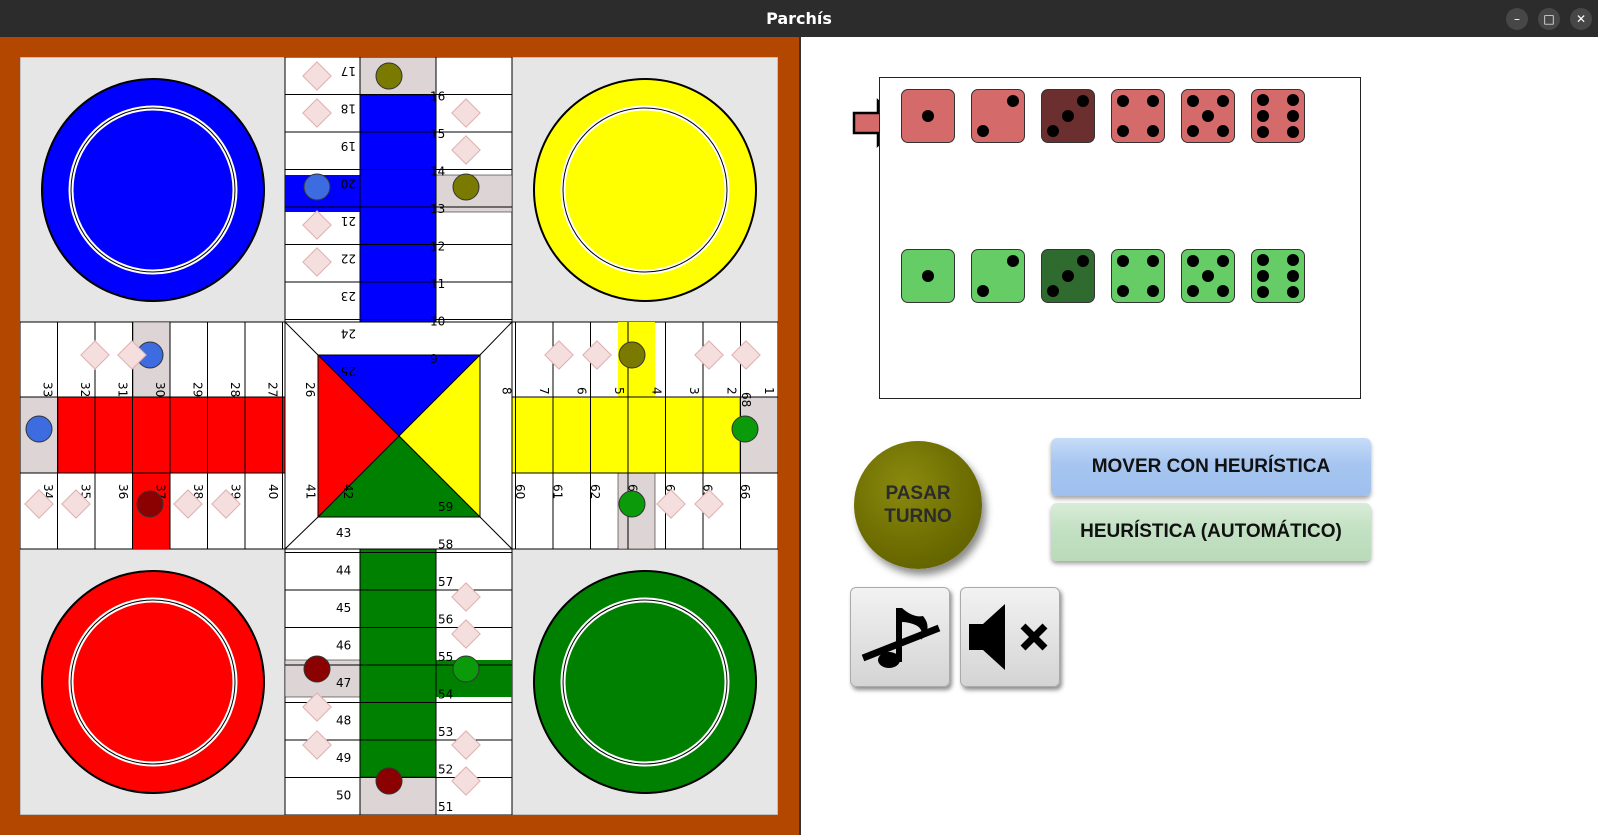 The width and height of the screenshot is (1598, 835). What do you see at coordinates (694, 391) in the screenshot?
I see `track-number-3: 3` at bounding box center [694, 391].